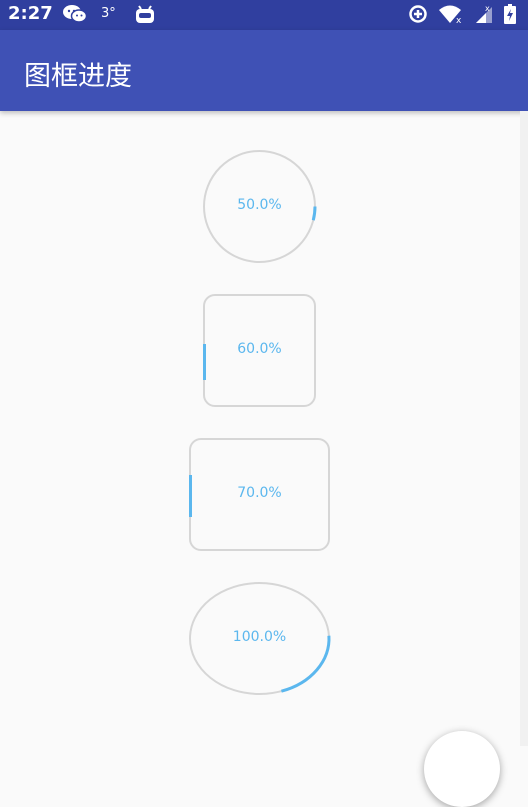 Image resolution: width=528 pixels, height=807 pixels. What do you see at coordinates (78, 76) in the screenshot?
I see `page-title: 图框进度` at bounding box center [78, 76].